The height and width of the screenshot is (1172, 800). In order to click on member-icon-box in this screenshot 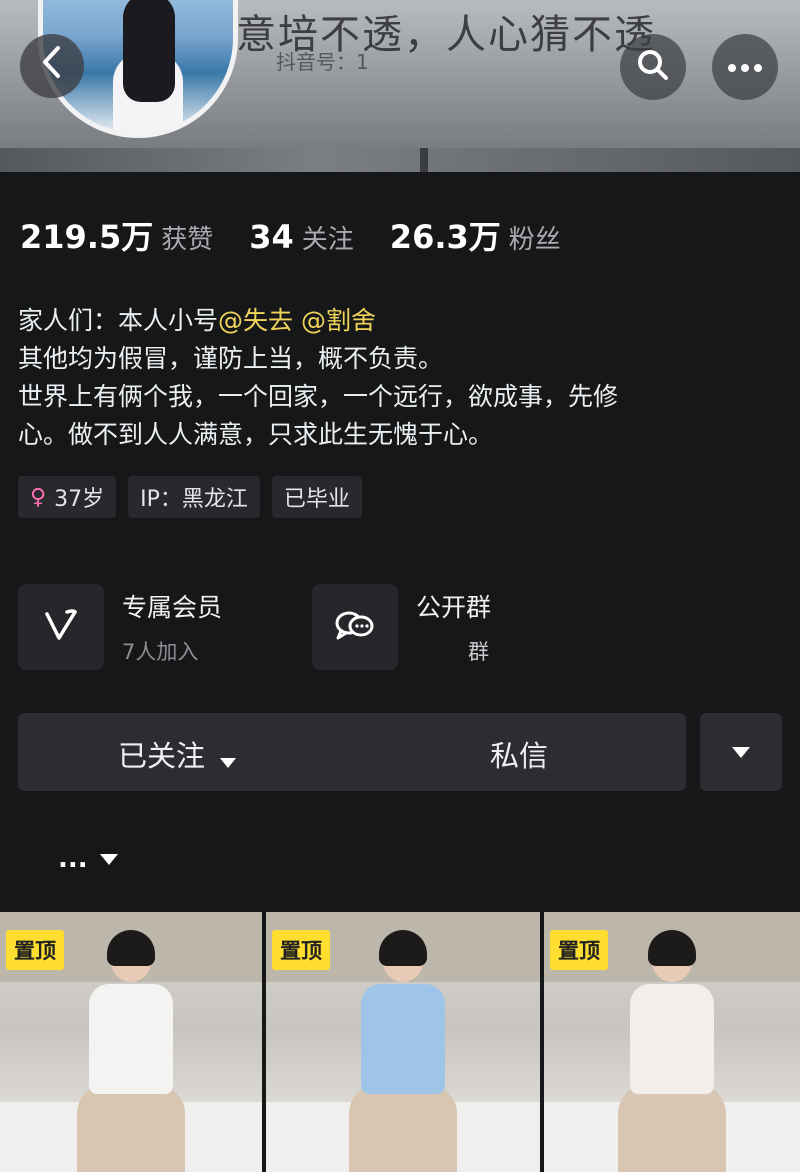, I will do `click(61, 627)`.